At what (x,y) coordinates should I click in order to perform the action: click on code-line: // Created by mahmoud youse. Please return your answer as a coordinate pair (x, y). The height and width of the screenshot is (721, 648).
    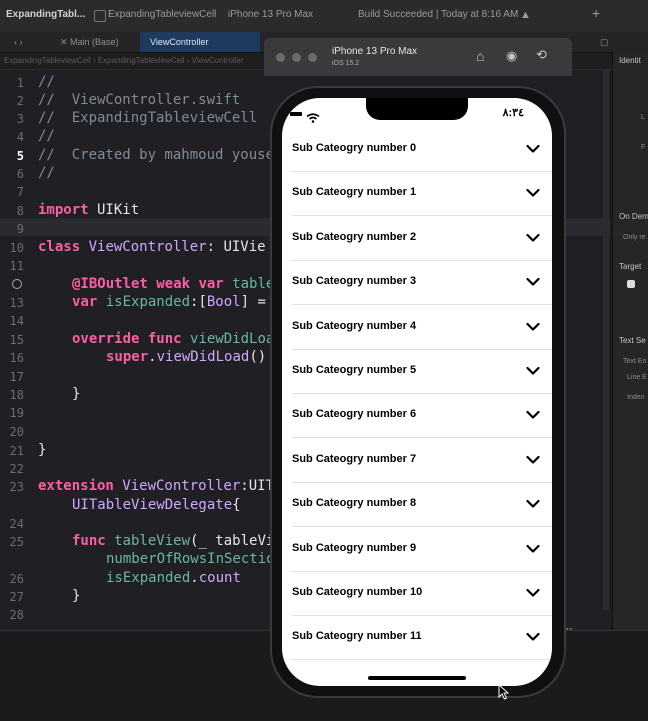
    Looking at the image, I should click on (156, 155).